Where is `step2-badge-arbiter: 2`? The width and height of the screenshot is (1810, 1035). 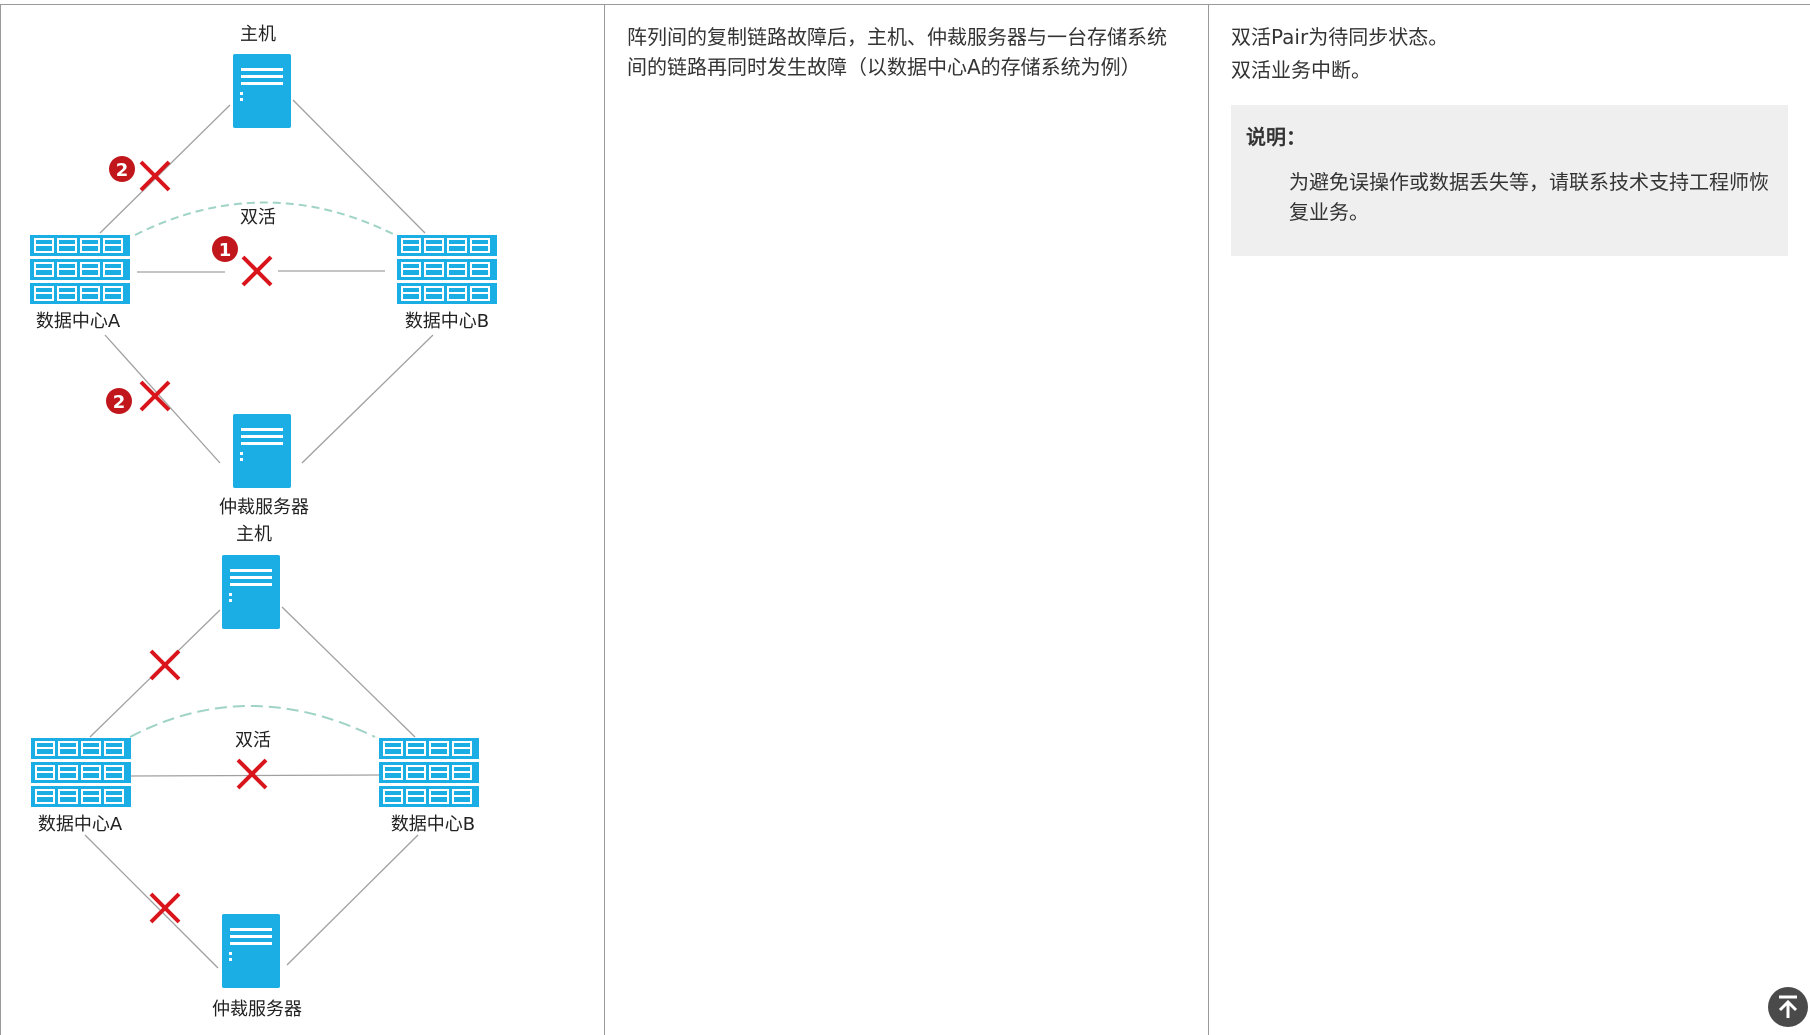 step2-badge-arbiter: 2 is located at coordinates (119, 401).